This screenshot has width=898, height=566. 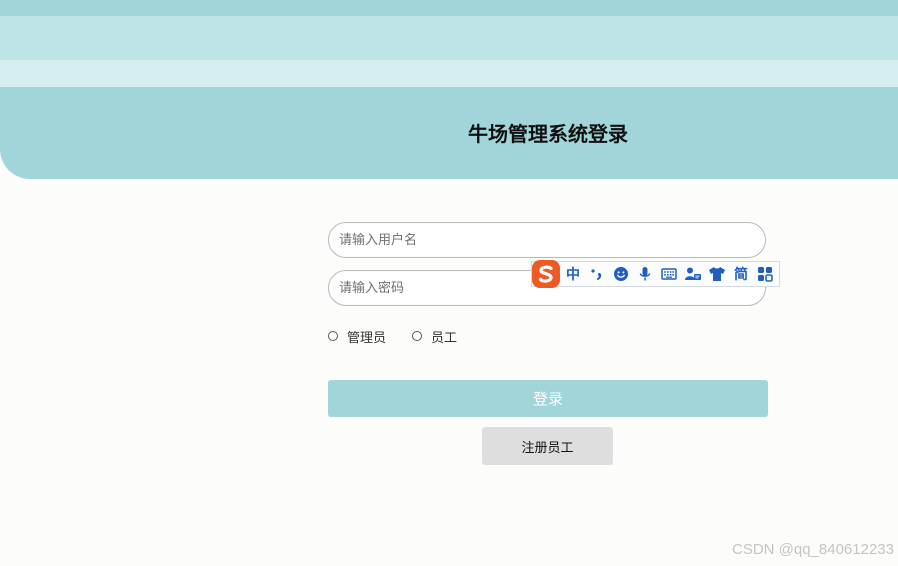 I want to click on csdn-watermark: CSDN @qq_840612233, so click(x=812, y=549).